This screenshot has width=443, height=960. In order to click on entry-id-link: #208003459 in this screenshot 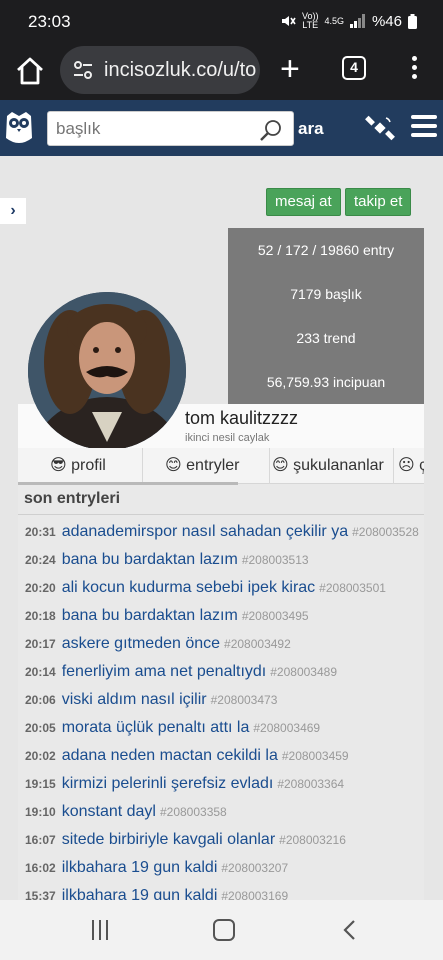, I will do `click(315, 756)`.